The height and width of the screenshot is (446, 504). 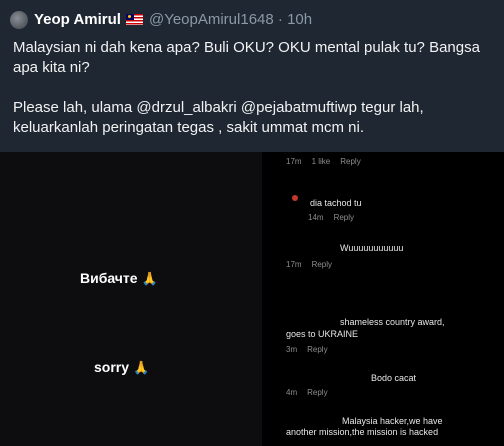 I want to click on comment-item: Malaysia hacker,we have, so click(x=392, y=421).